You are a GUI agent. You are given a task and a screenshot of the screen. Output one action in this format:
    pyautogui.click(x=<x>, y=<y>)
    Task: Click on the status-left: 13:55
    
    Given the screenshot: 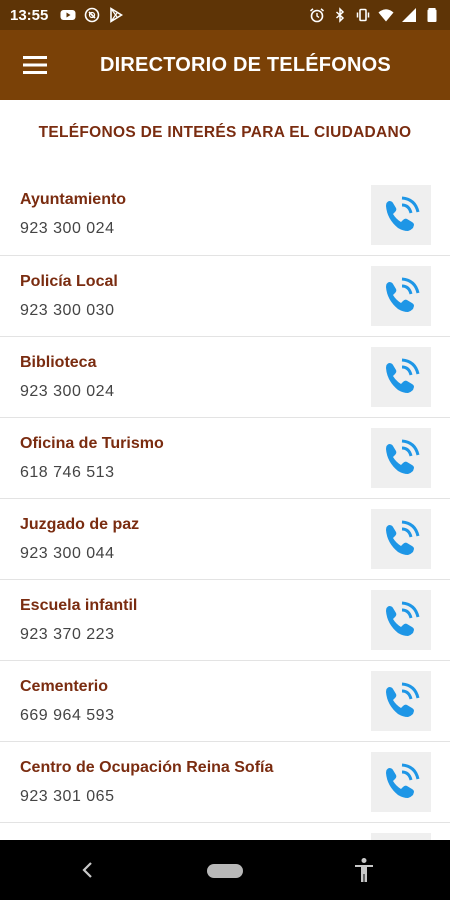 What is the action you would take?
    pyautogui.click(x=67, y=15)
    